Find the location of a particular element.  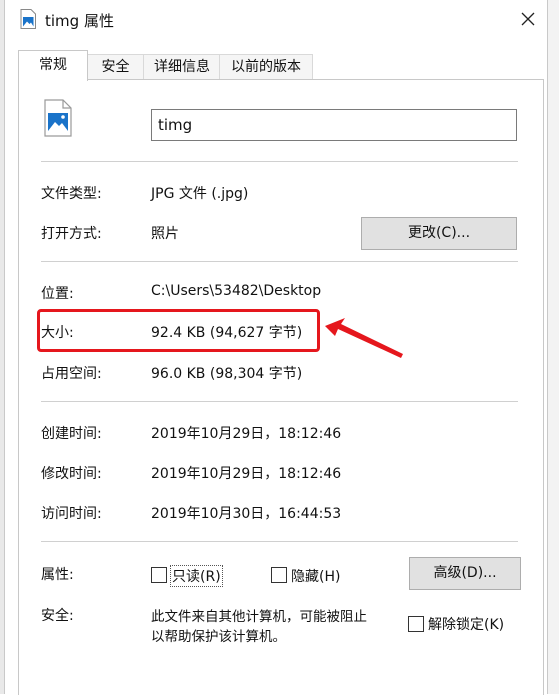

open-with-value: 照片 is located at coordinates (165, 234).